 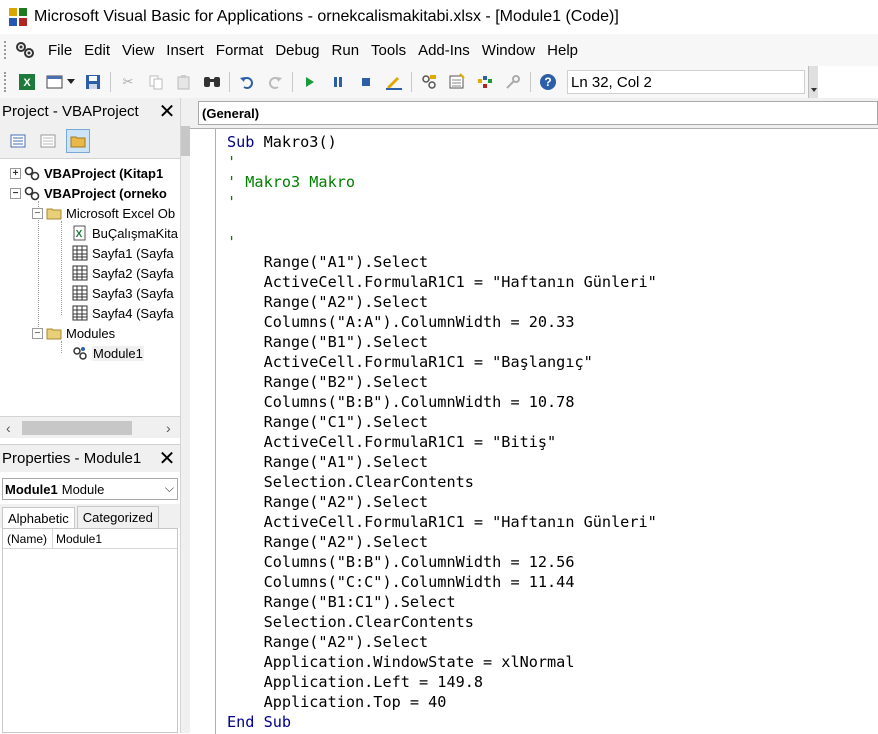 What do you see at coordinates (275, 82) in the screenshot?
I see `redo-icon` at bounding box center [275, 82].